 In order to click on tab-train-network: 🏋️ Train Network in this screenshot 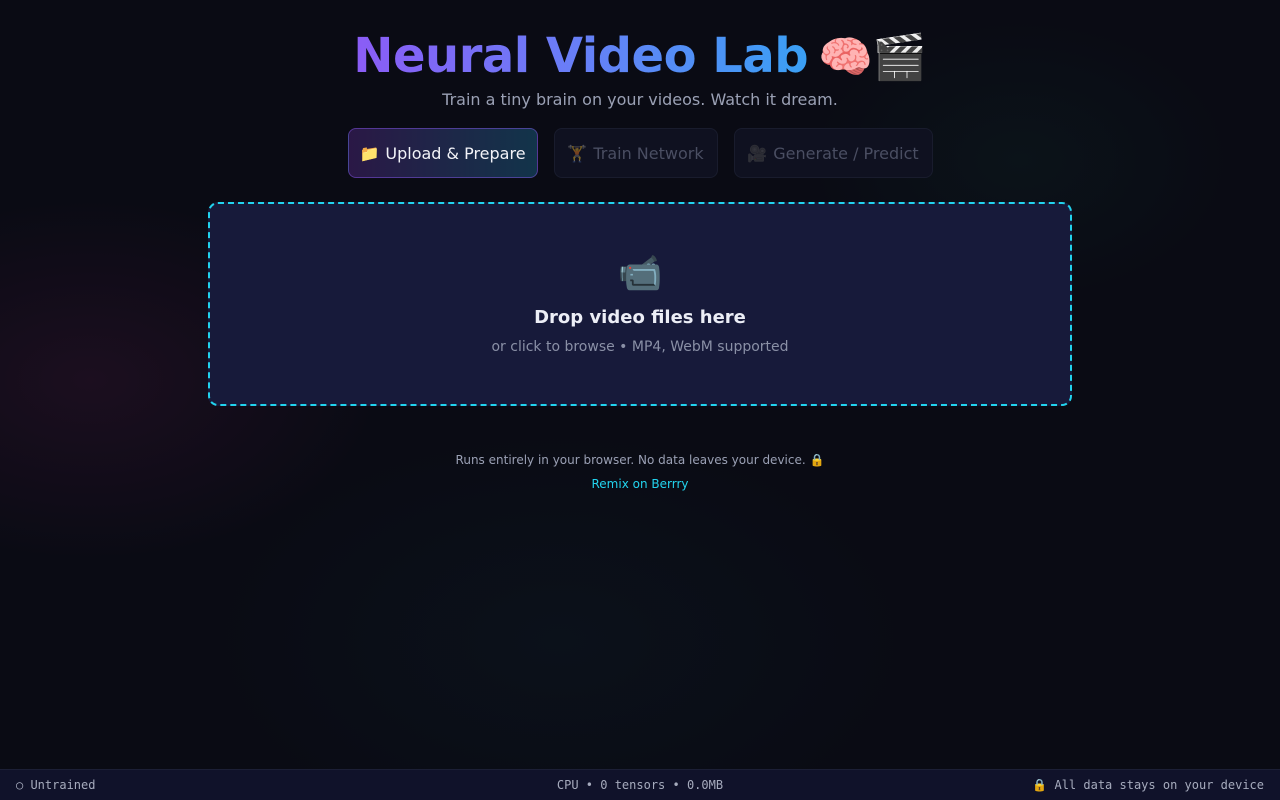, I will do `click(635, 153)`.